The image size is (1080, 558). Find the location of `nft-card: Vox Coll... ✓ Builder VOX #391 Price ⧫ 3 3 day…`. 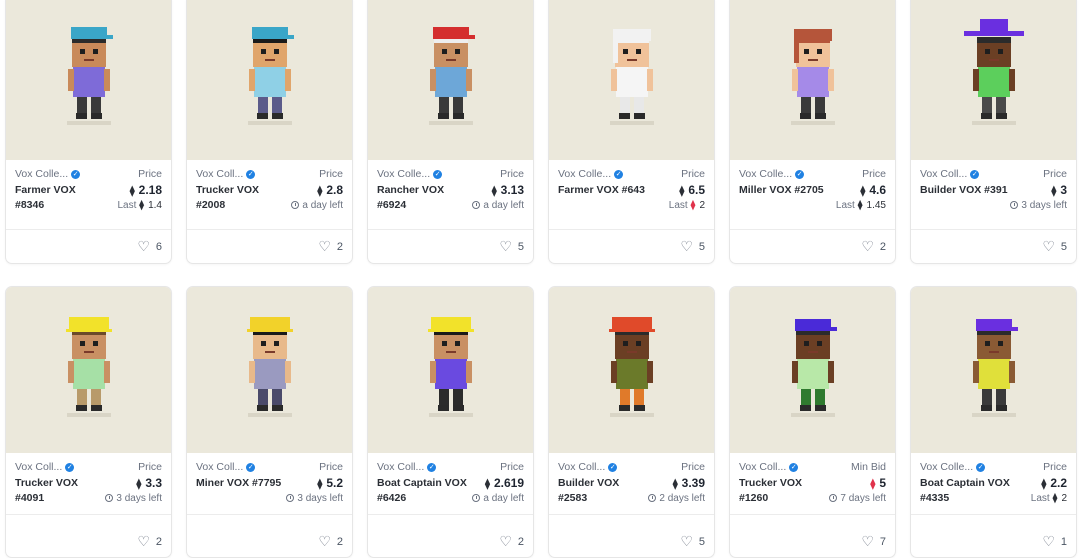

nft-card: Vox Coll... ✓ Builder VOX #391 Price ⧫ 3 3 day… is located at coordinates (993, 132).